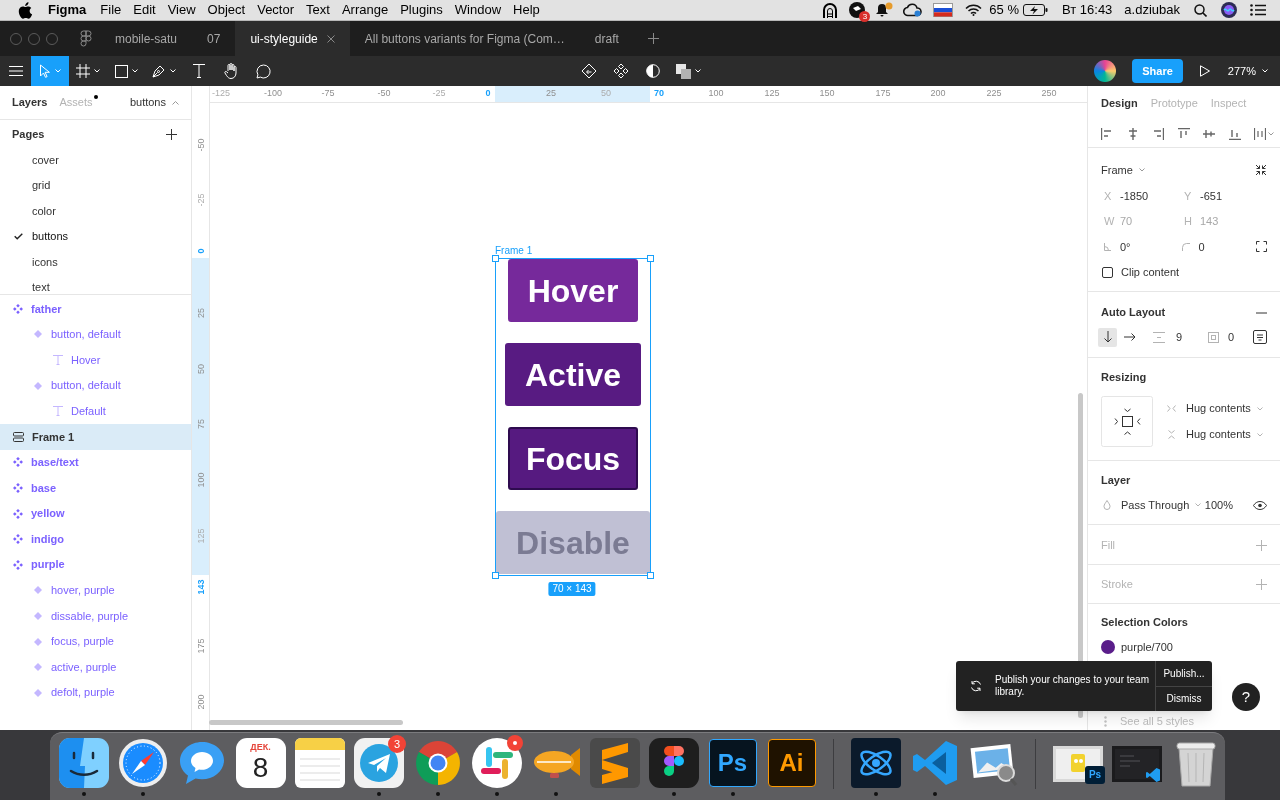 This screenshot has height=800, width=1280. What do you see at coordinates (526, 10) in the screenshot?
I see `menu-item: Help` at bounding box center [526, 10].